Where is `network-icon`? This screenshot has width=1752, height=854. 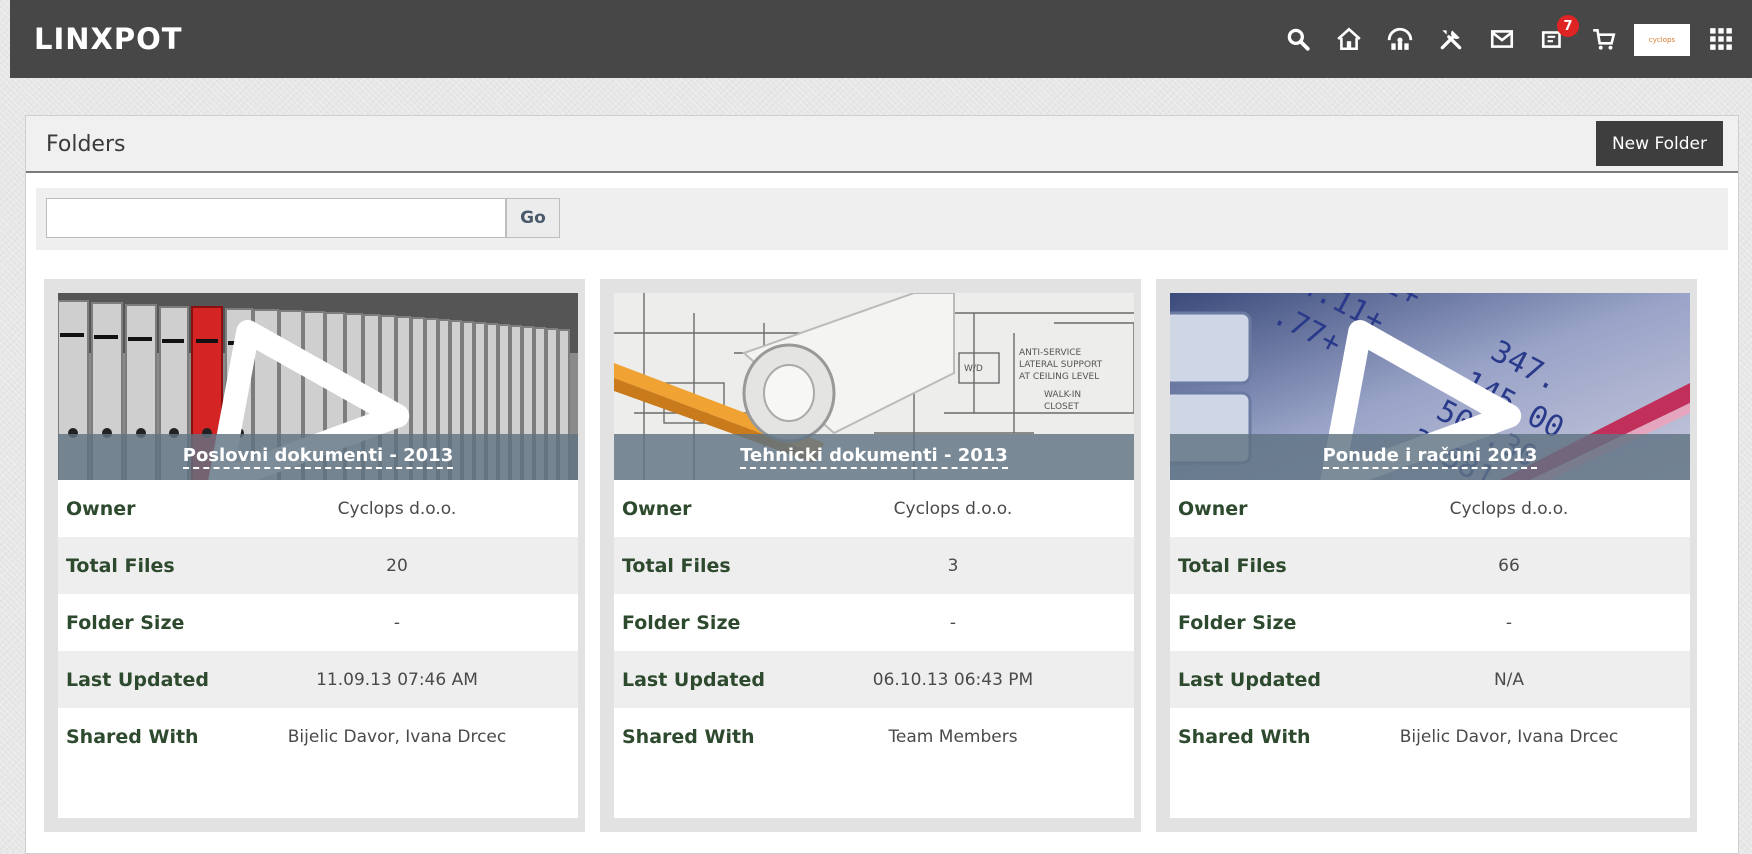 network-icon is located at coordinates (1400, 39).